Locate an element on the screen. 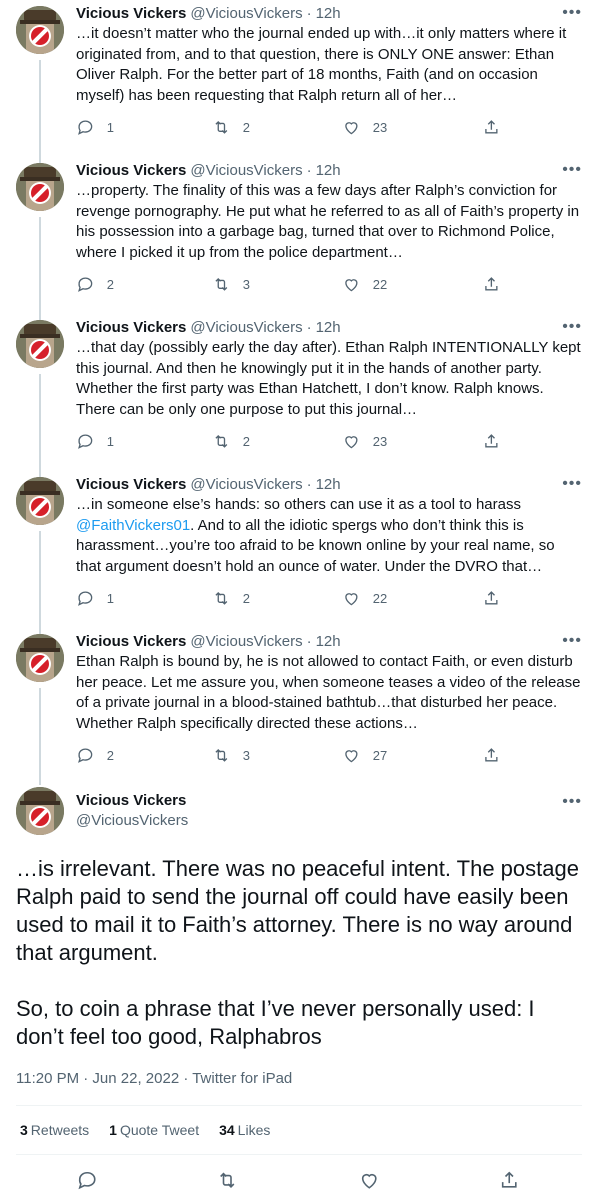 This screenshot has height=1203, width=598. reply-count: 2 is located at coordinates (110, 755).